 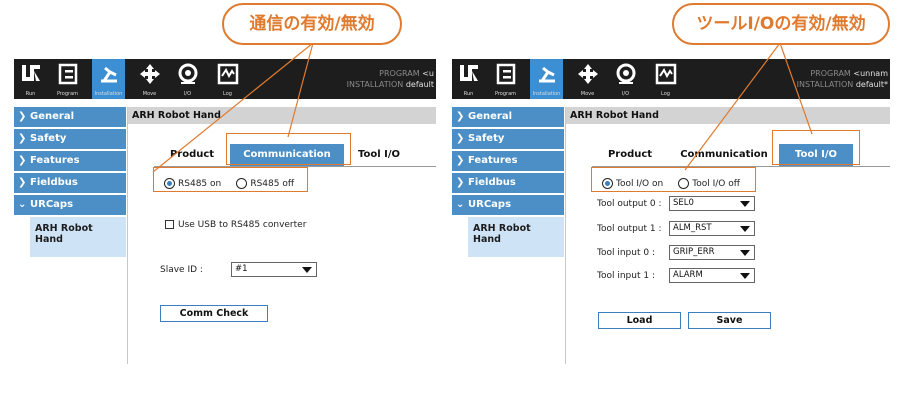 I want to click on tool-input-1-label: Tool input 1 :, so click(x=626, y=276).